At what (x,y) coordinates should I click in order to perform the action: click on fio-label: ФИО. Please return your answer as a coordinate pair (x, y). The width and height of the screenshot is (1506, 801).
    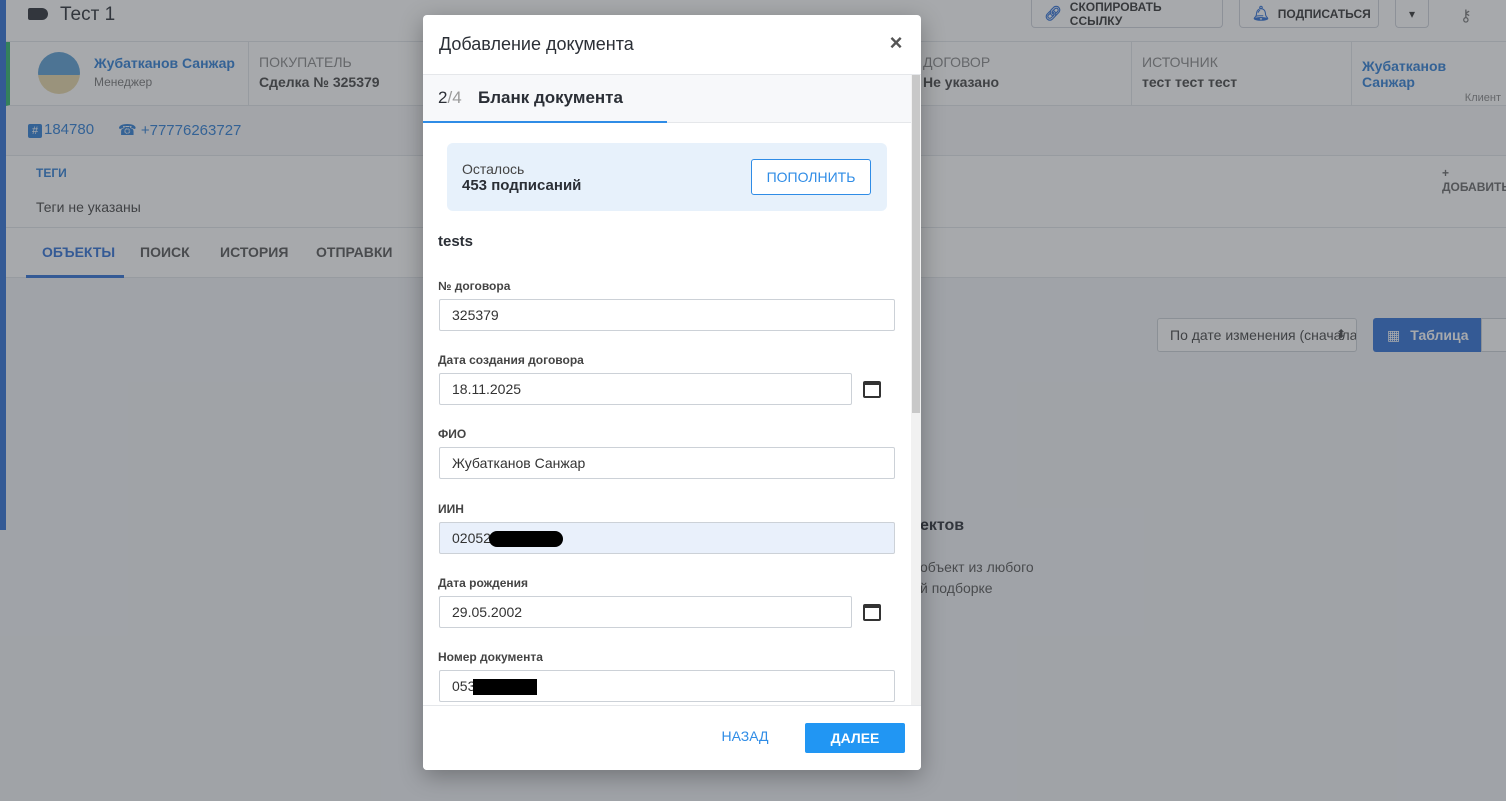
    Looking at the image, I should click on (452, 434).